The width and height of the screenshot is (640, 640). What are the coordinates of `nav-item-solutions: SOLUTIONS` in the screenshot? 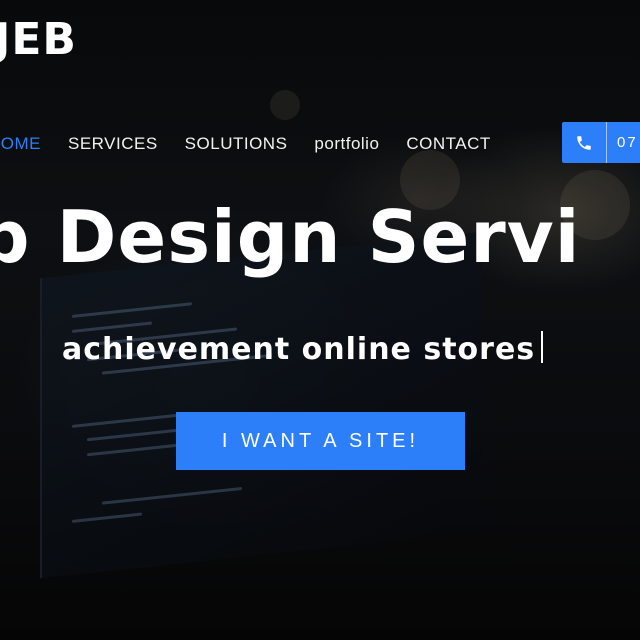 It's located at (236, 144).